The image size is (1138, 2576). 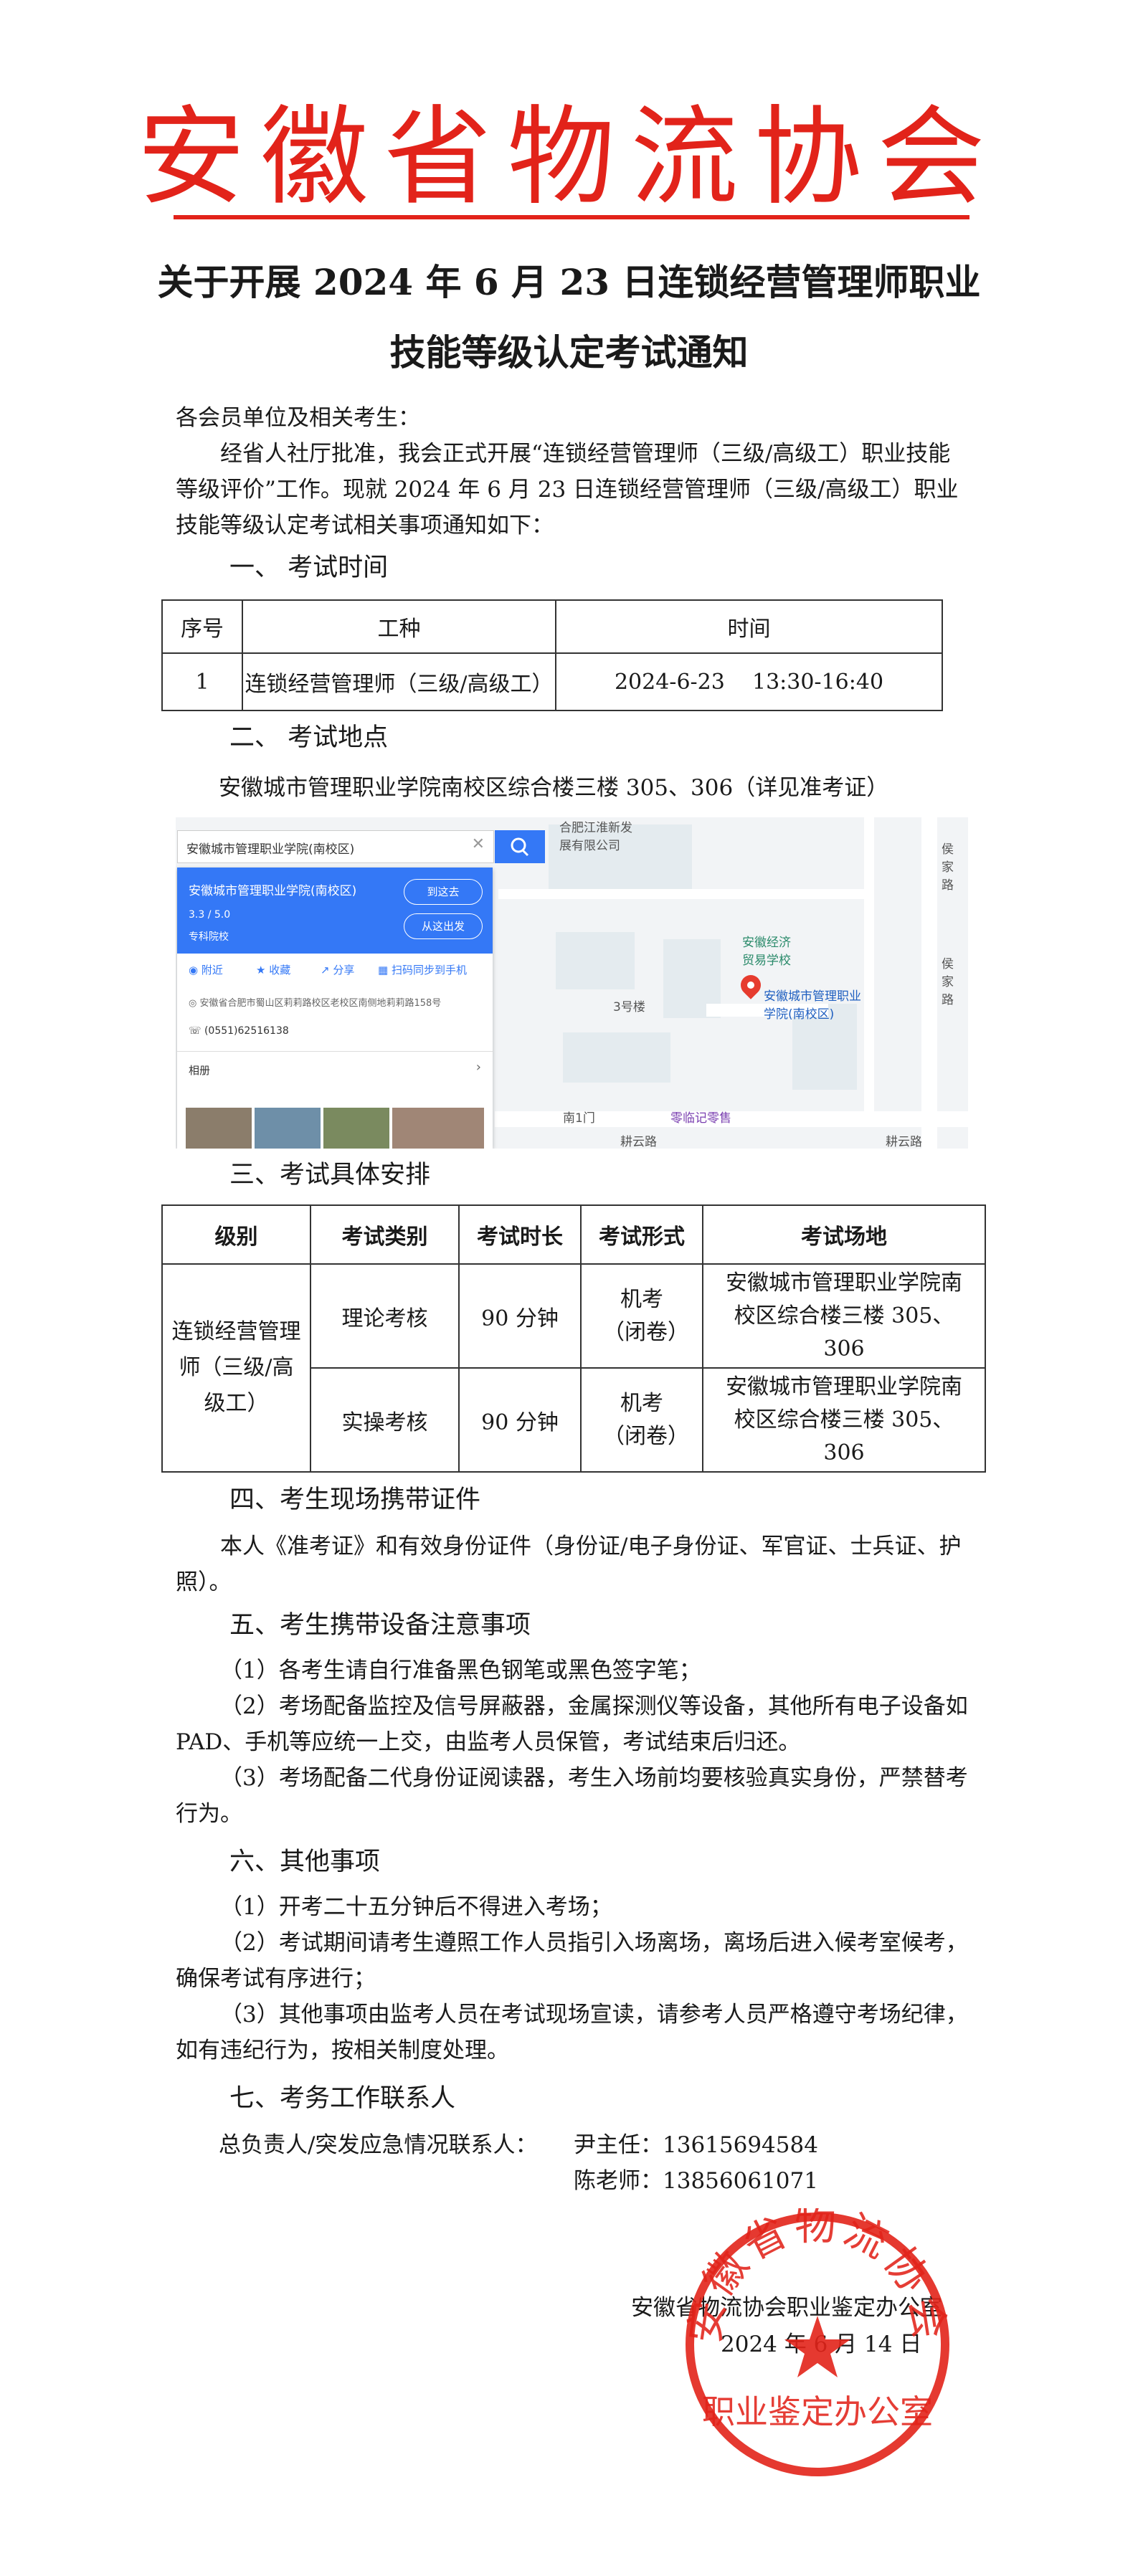 I want to click on chevron-right-icon: ›, so click(x=479, y=1067).